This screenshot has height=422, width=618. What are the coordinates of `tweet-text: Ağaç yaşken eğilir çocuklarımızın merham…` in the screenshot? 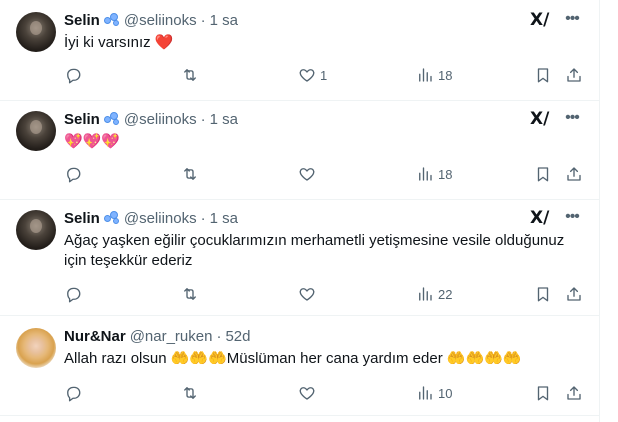 It's located at (324, 251).